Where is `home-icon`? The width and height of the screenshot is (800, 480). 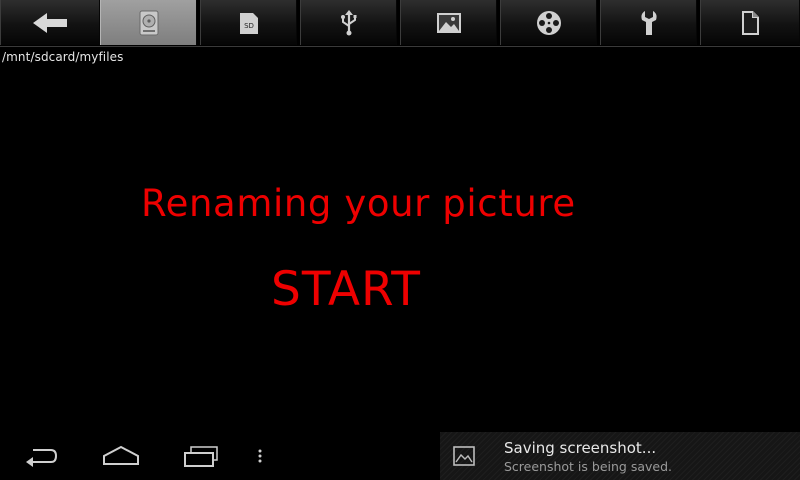
home-icon is located at coordinates (121, 455).